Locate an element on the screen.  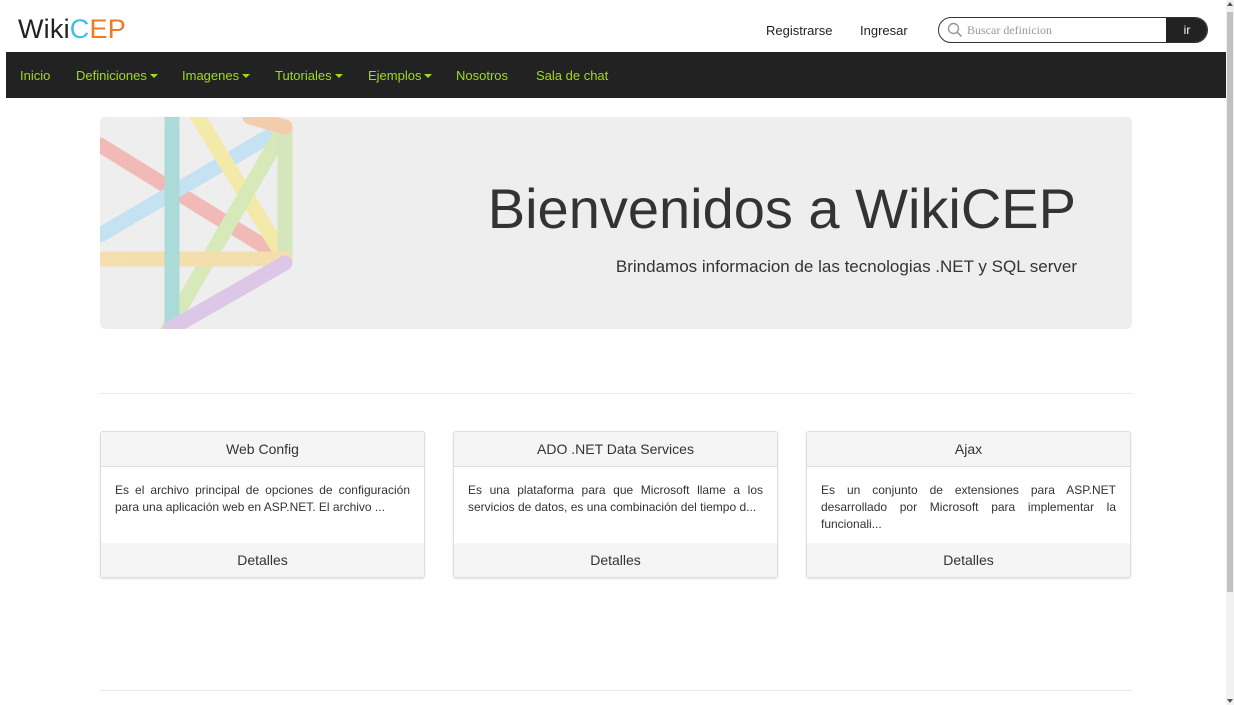
nav-item-label: Inicio is located at coordinates (35, 75).